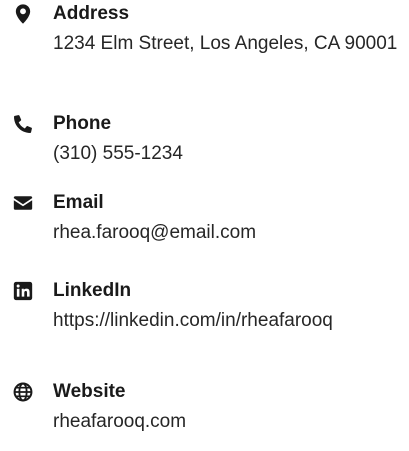  Describe the element at coordinates (89, 391) in the screenshot. I see `website-label: Website` at that location.